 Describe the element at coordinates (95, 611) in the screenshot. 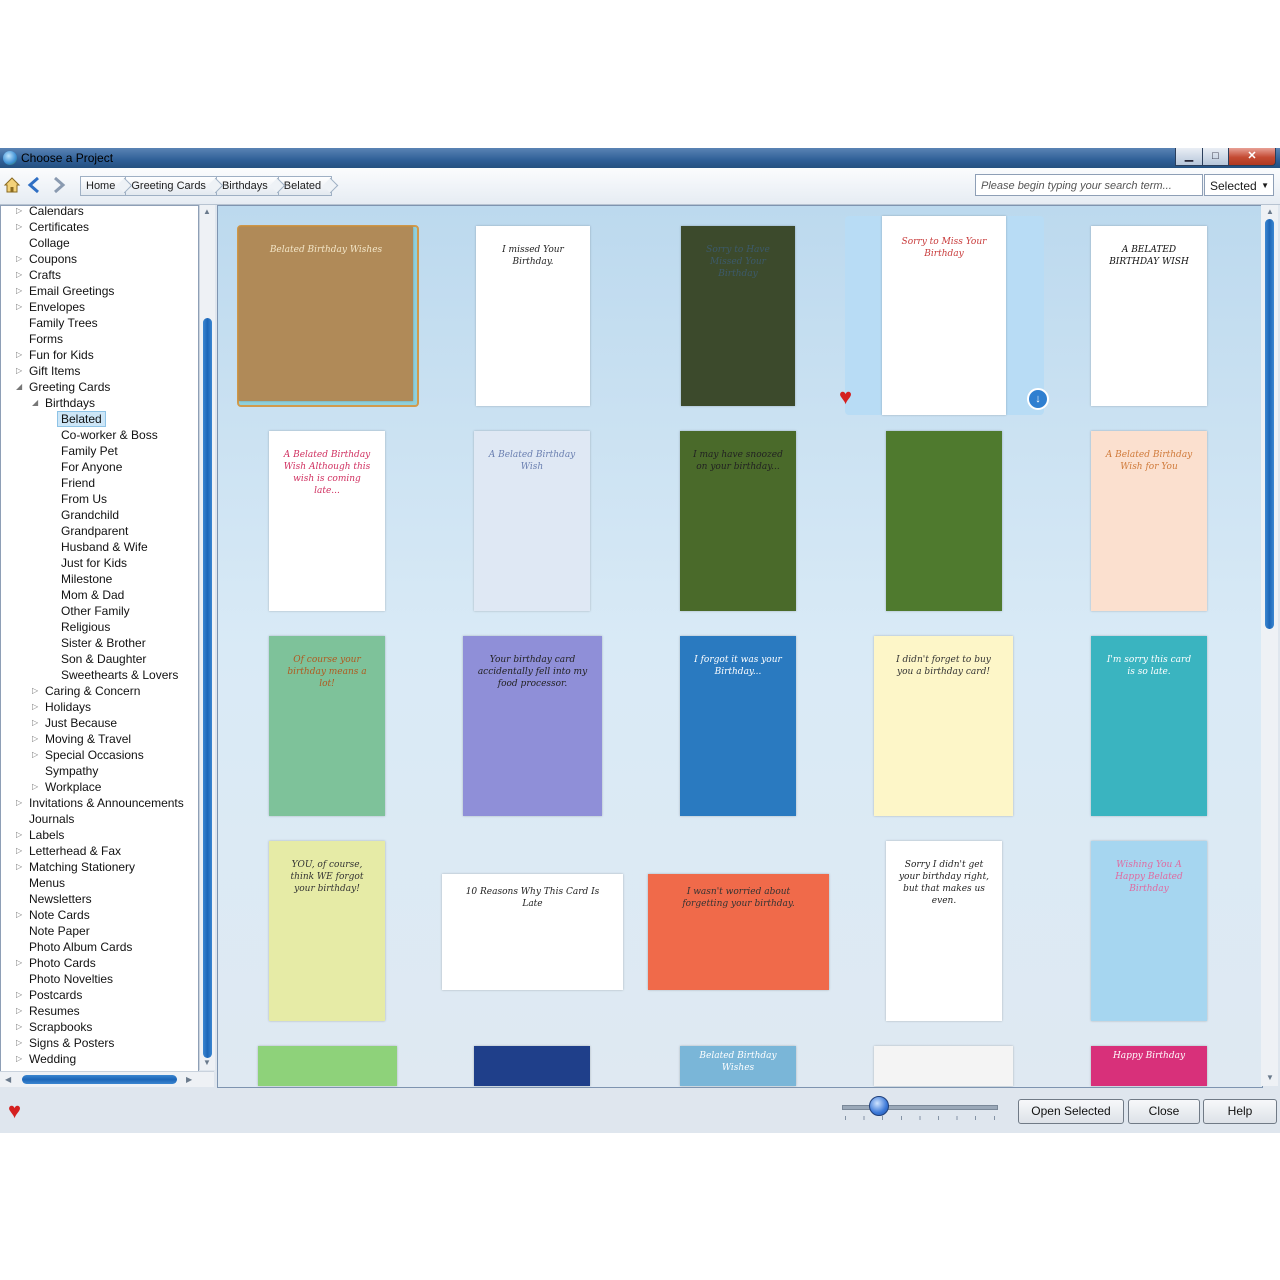

I see `tree-item: Other Family` at that location.